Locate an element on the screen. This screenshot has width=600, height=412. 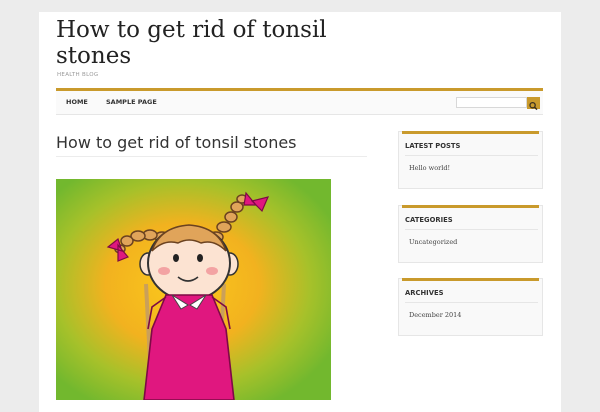
widget-latest-posts: LATEST POSTS Hello world! is located at coordinates (470, 160).